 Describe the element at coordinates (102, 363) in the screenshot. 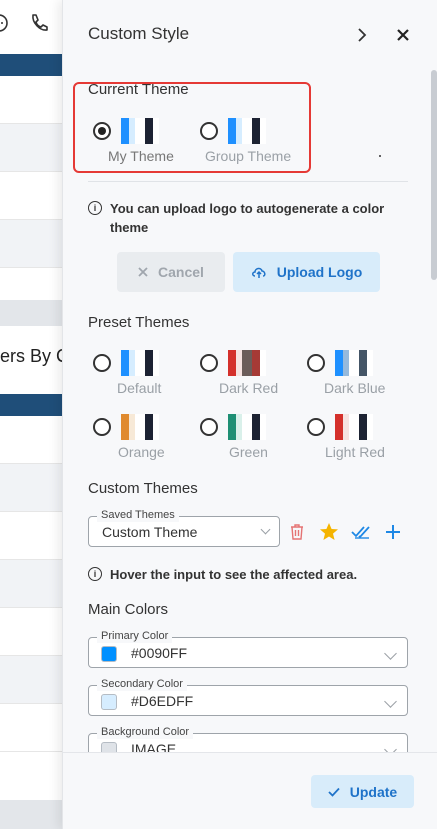

I see `preset-default-radio` at that location.